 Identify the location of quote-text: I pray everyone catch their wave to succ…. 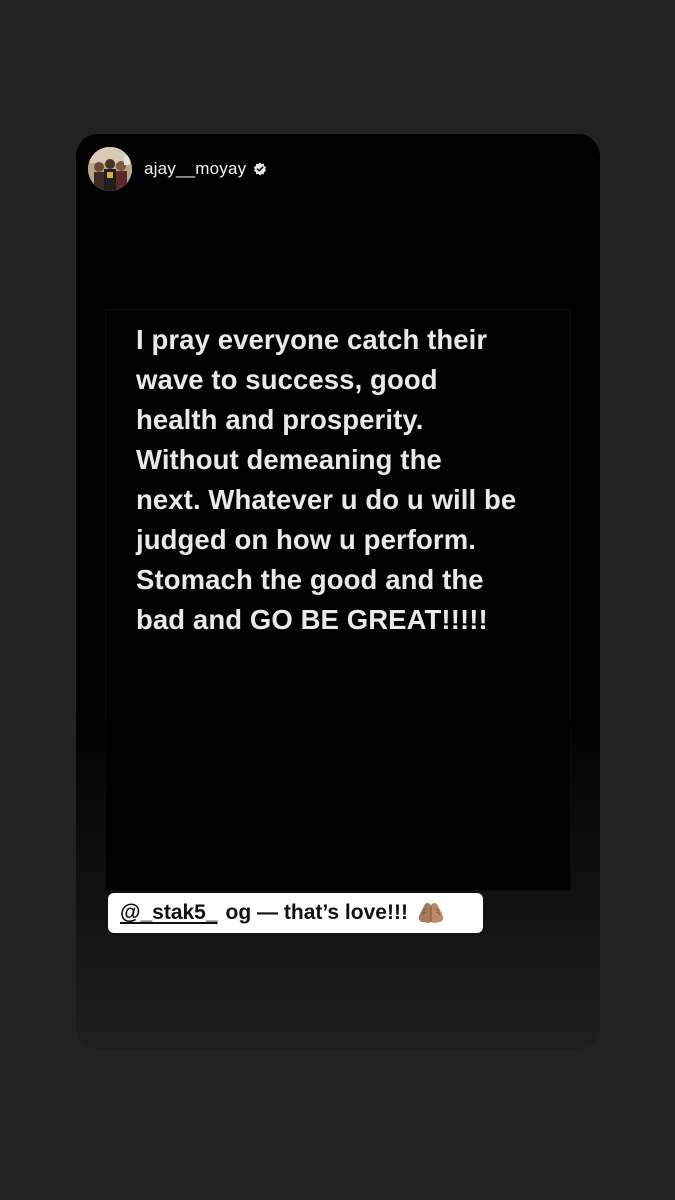
(326, 479).